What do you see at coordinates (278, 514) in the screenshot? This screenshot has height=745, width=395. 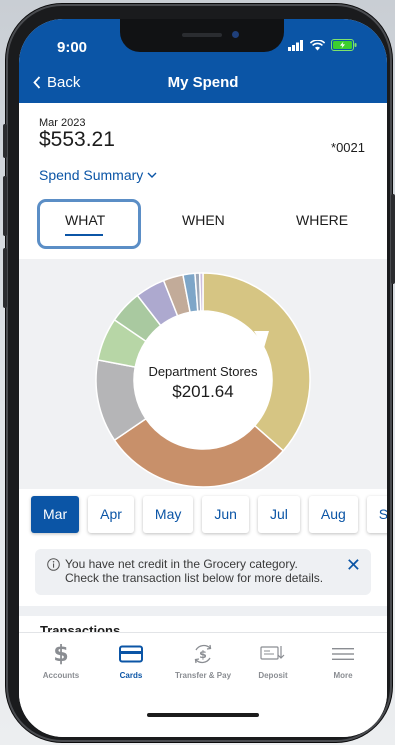 I see `month-jul: Jul` at bounding box center [278, 514].